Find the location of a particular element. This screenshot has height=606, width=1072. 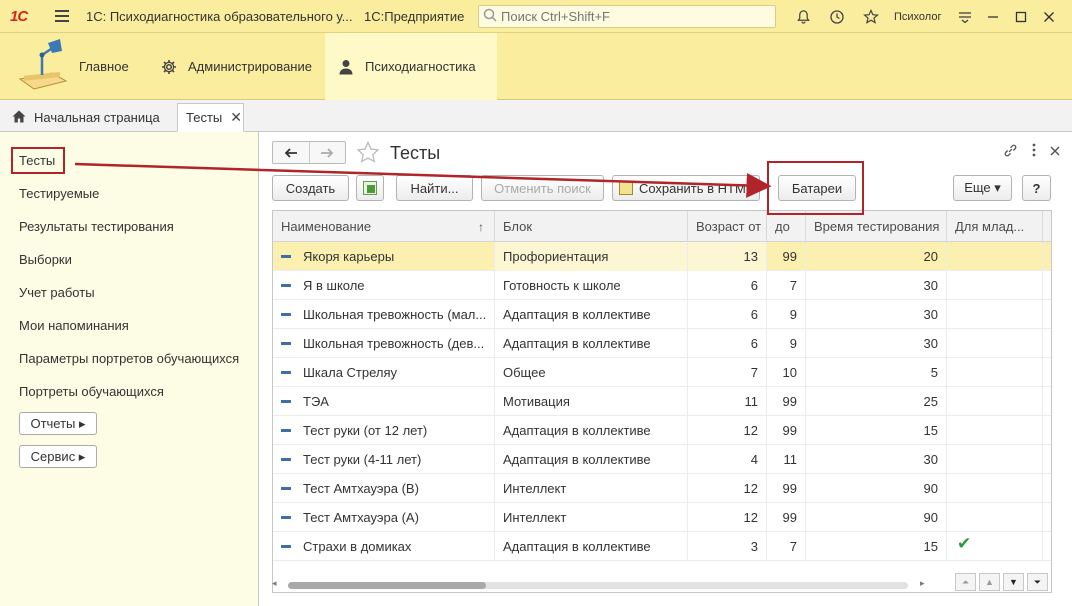

table-row: ТЭА Мотивация 11 99 25 is located at coordinates (662, 401).